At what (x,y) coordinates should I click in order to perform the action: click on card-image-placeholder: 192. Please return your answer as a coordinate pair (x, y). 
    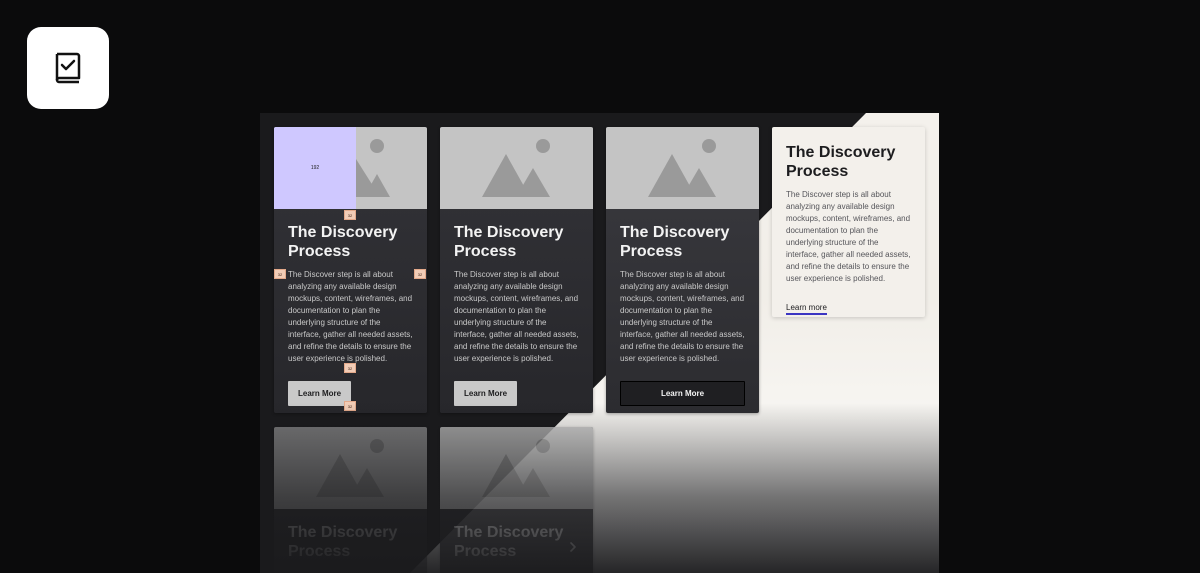
    Looking at the image, I should click on (350, 168).